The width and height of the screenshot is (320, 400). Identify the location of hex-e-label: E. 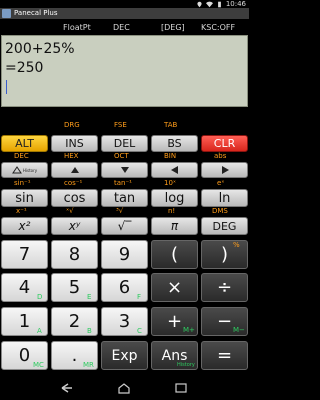
(89, 297).